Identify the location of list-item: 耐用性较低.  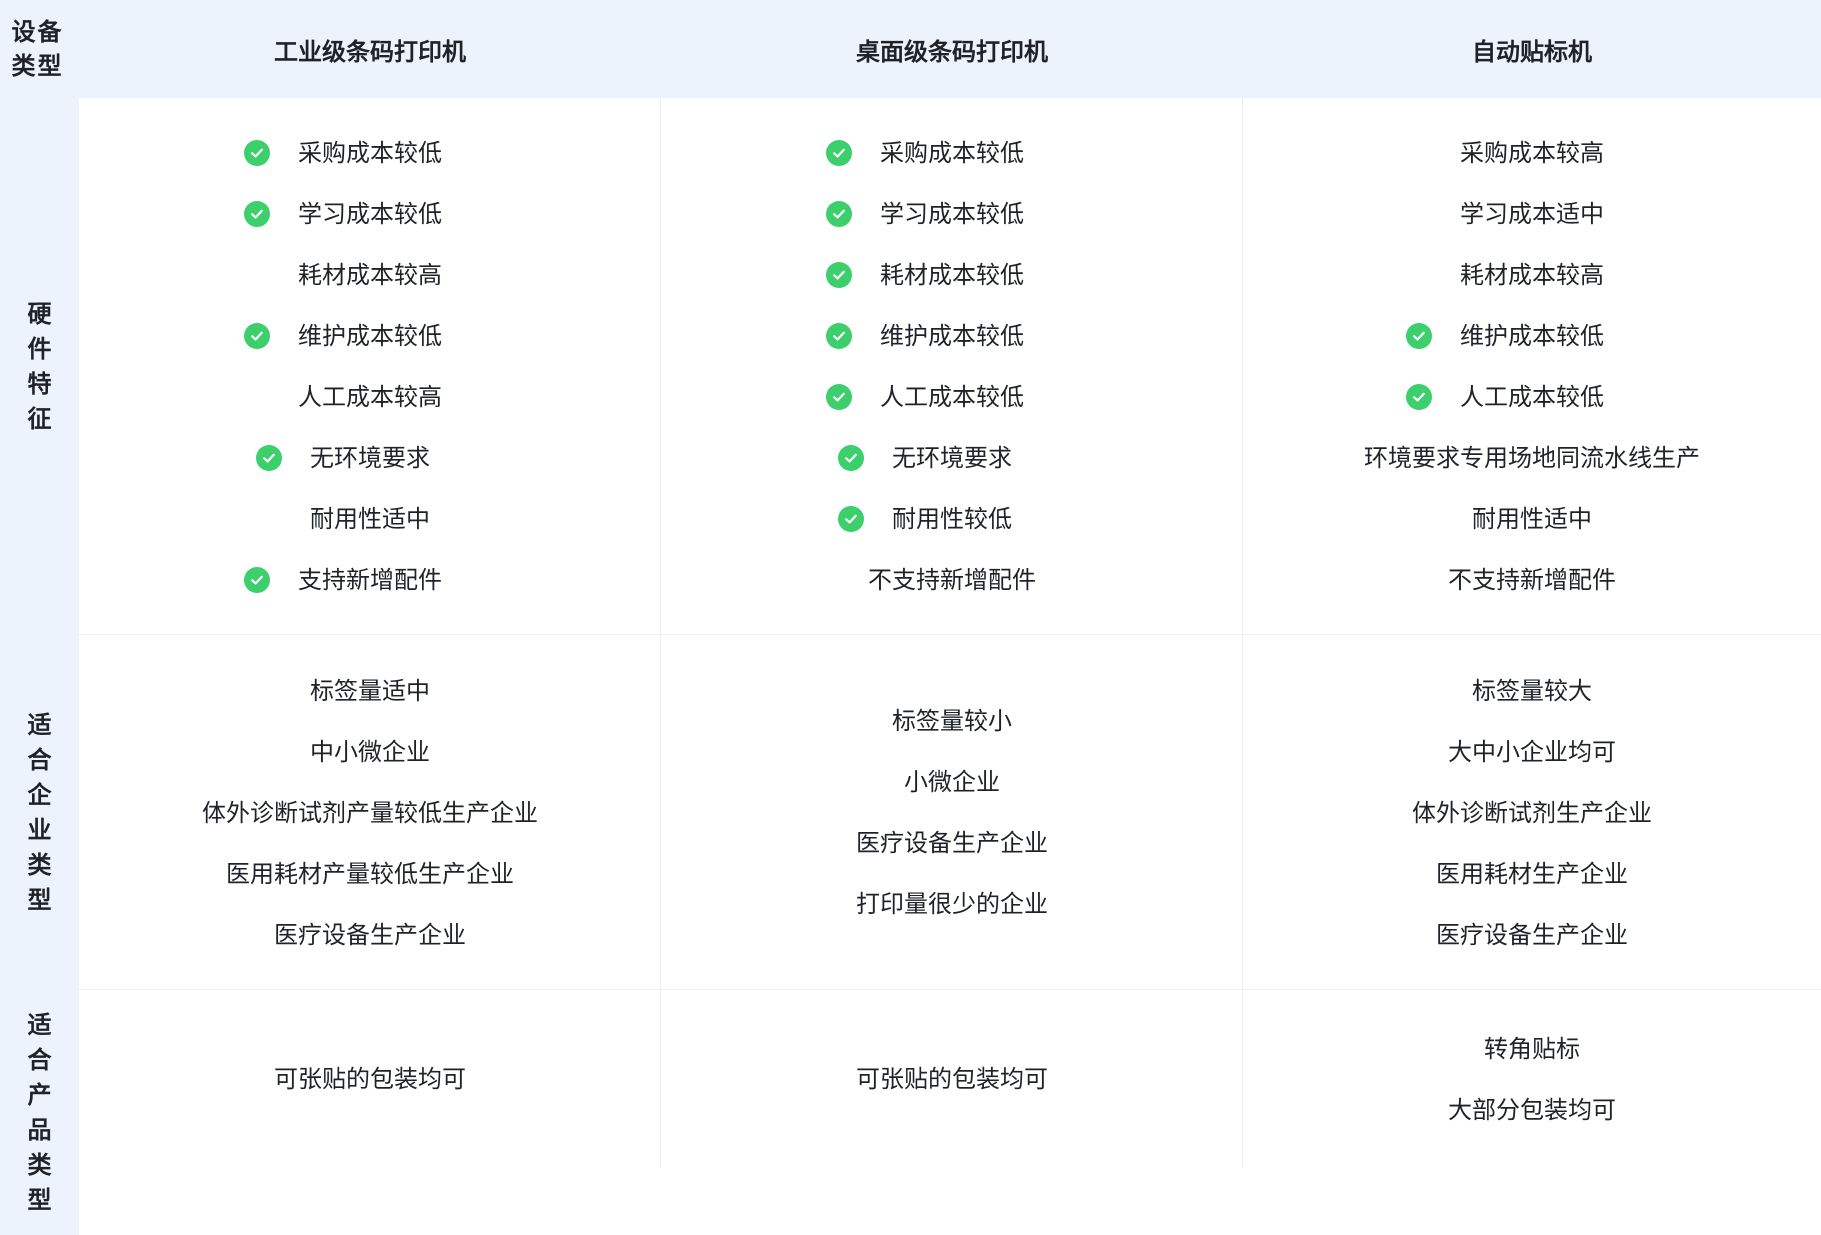
(925, 519).